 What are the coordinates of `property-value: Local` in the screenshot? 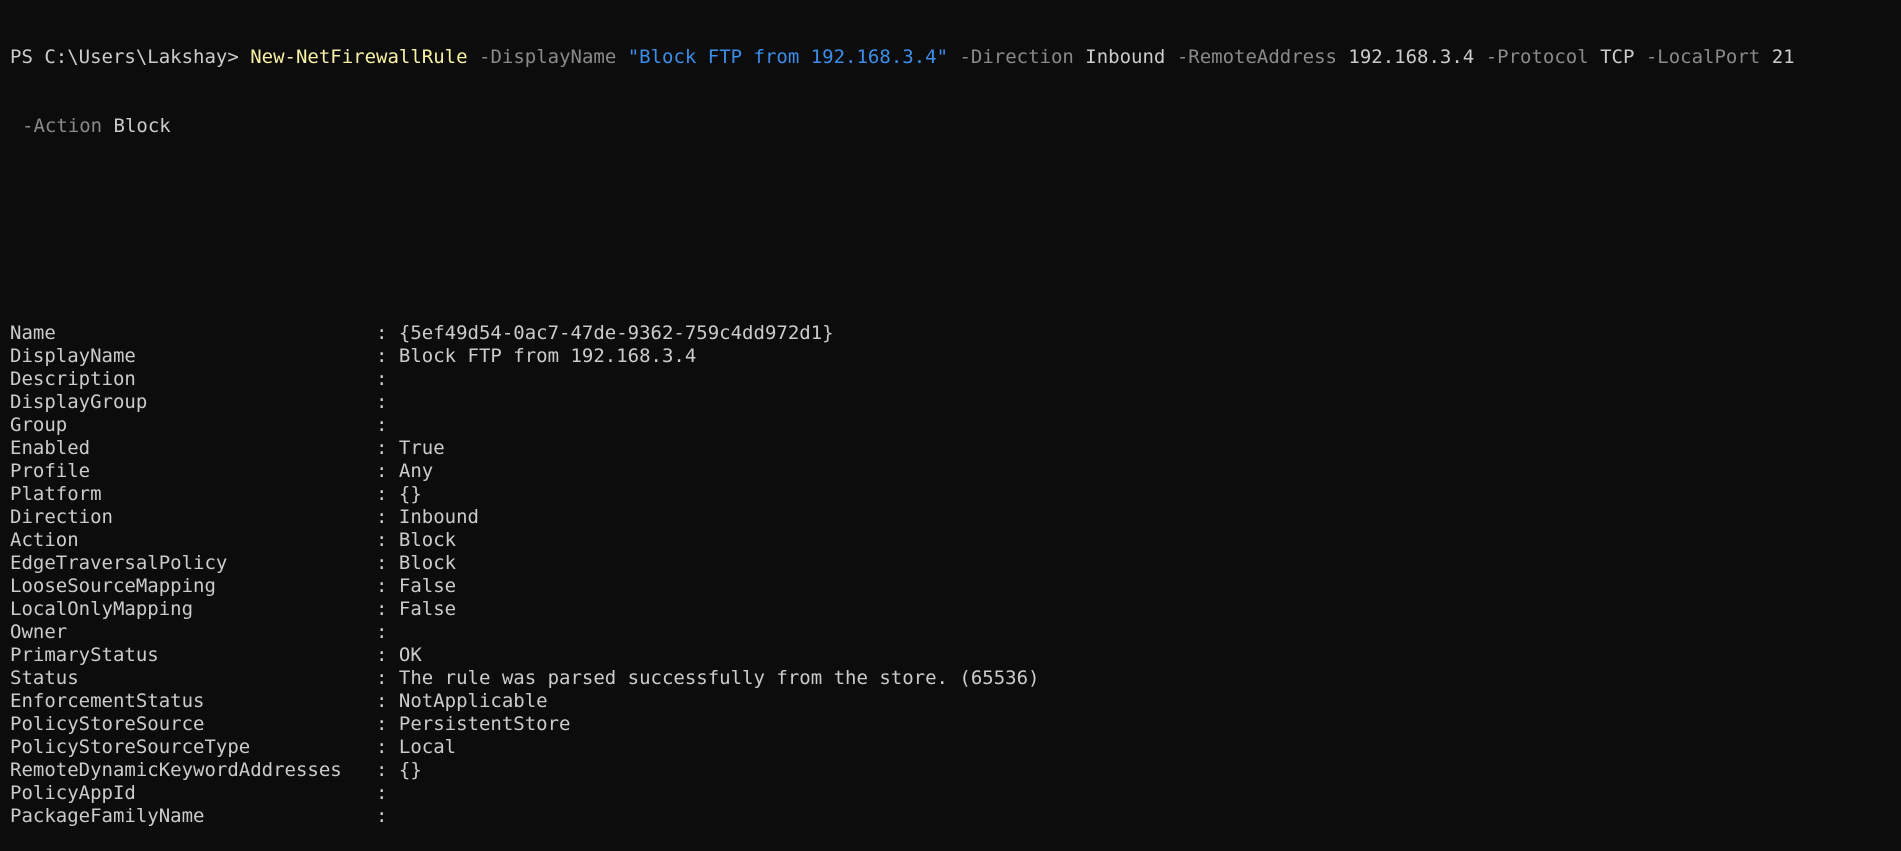 It's located at (427, 747).